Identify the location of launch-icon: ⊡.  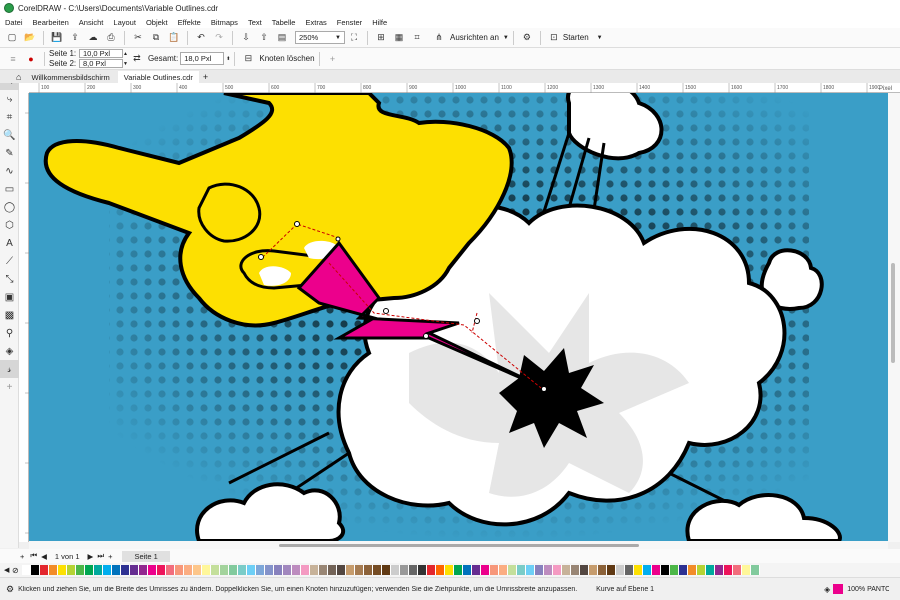
(554, 38).